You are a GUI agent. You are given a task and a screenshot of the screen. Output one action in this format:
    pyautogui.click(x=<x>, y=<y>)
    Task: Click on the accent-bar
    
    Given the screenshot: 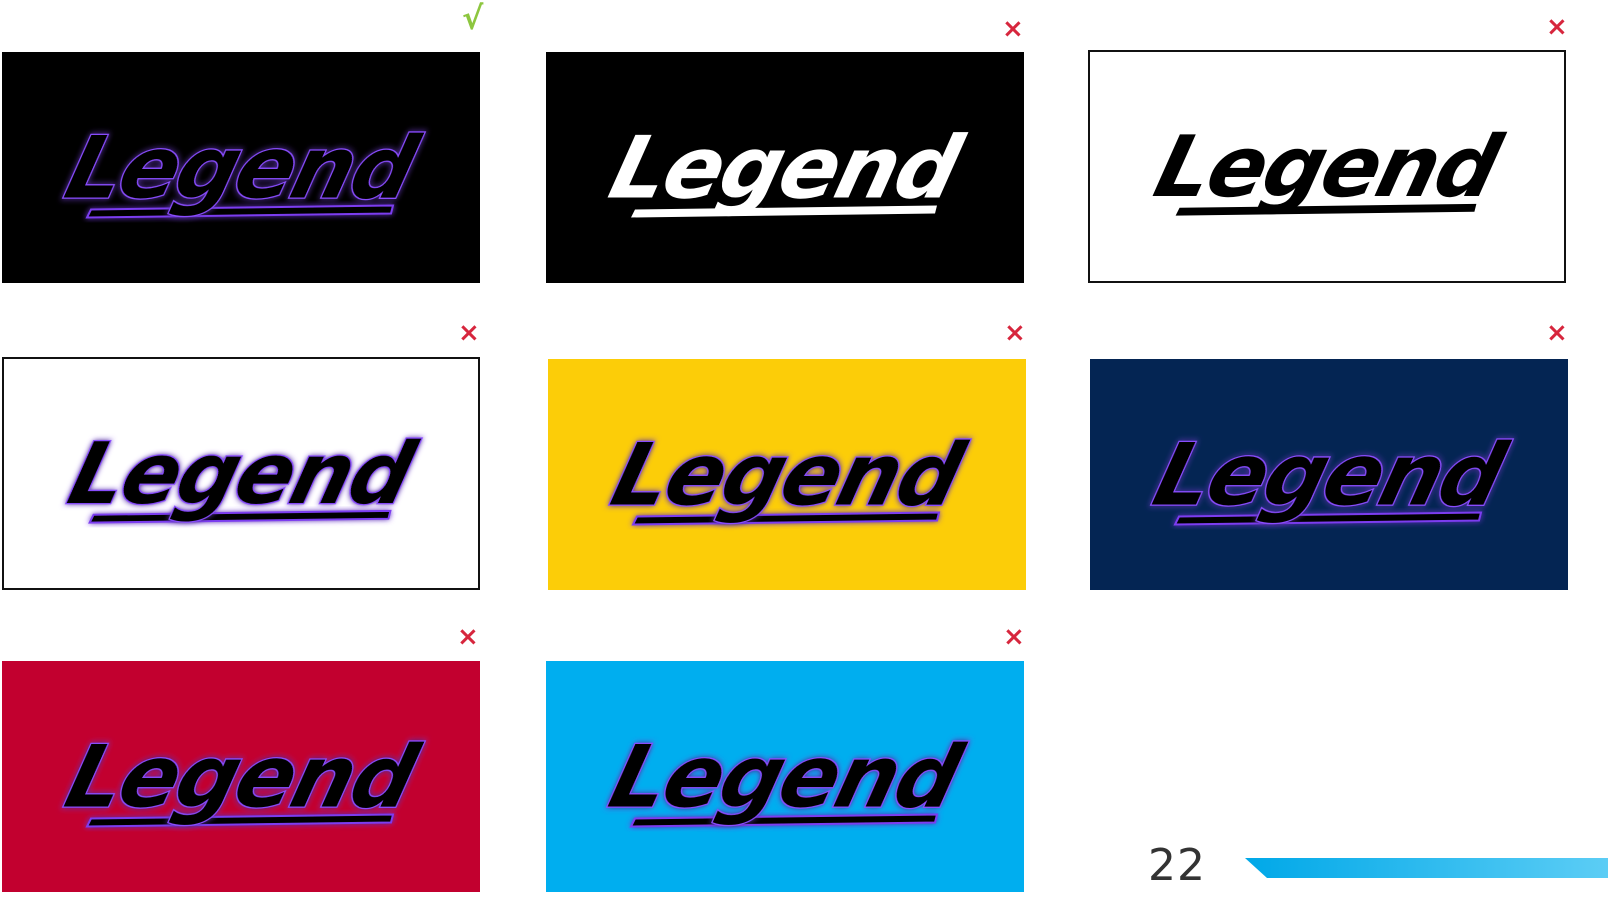 What is the action you would take?
    pyautogui.click(x=1426, y=868)
    